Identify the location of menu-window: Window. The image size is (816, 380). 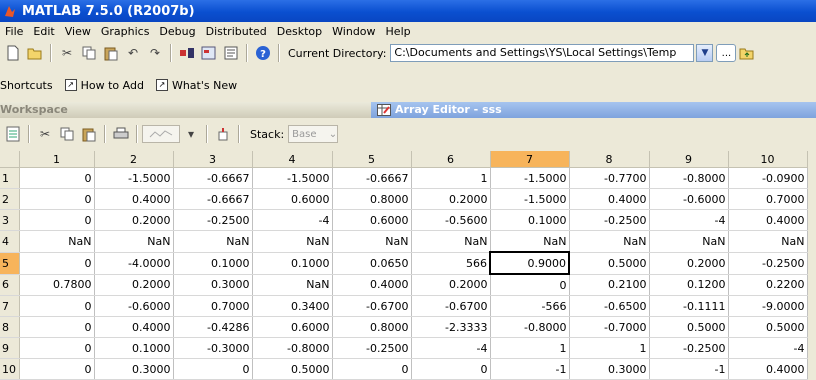
(353, 31).